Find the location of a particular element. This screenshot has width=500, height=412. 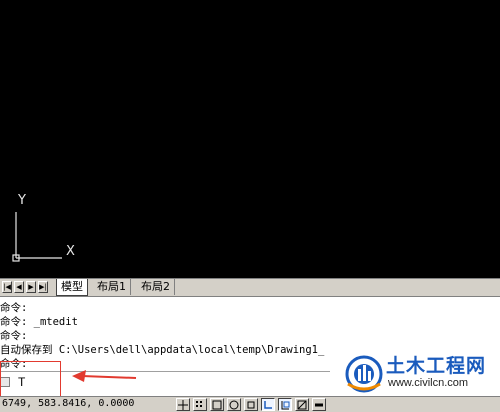

command-history-line: 命令: _mtedit is located at coordinates (39, 322).